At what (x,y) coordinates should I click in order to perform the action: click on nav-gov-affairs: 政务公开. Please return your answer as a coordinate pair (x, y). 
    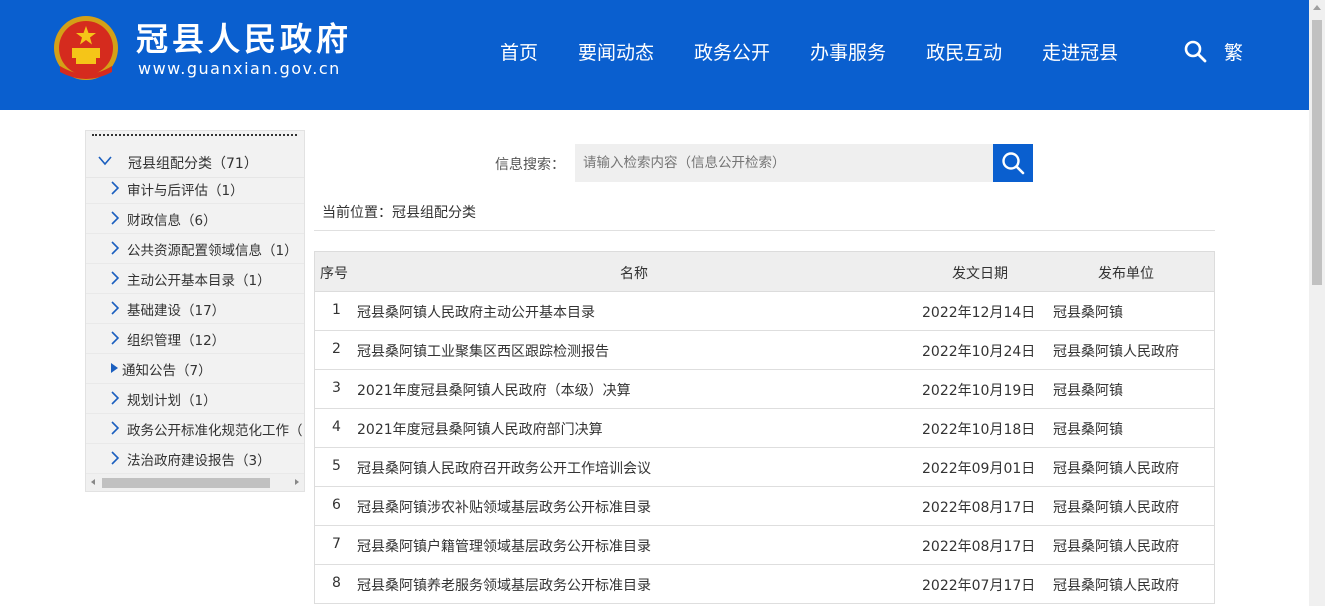
    Looking at the image, I should click on (732, 51).